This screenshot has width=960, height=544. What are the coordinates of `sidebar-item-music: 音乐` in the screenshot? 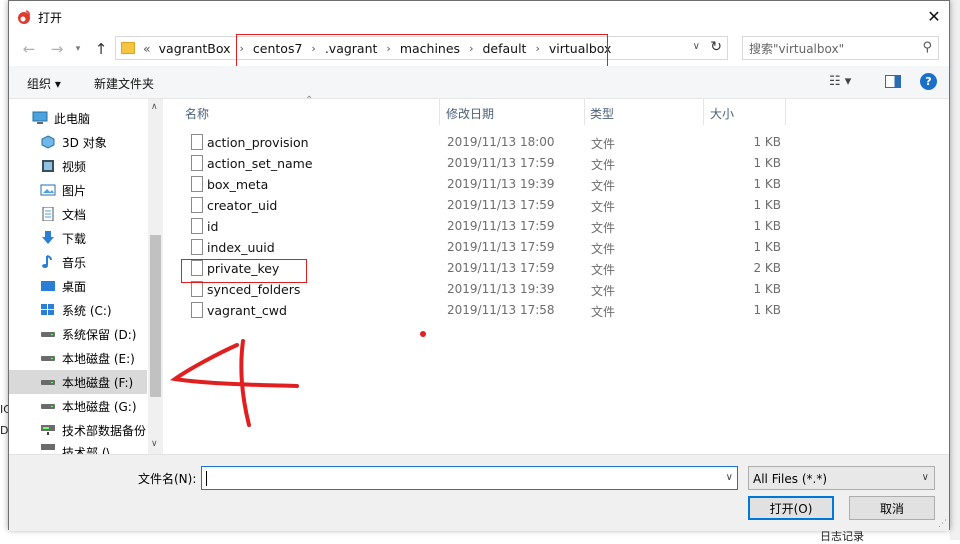 It's located at (78, 262).